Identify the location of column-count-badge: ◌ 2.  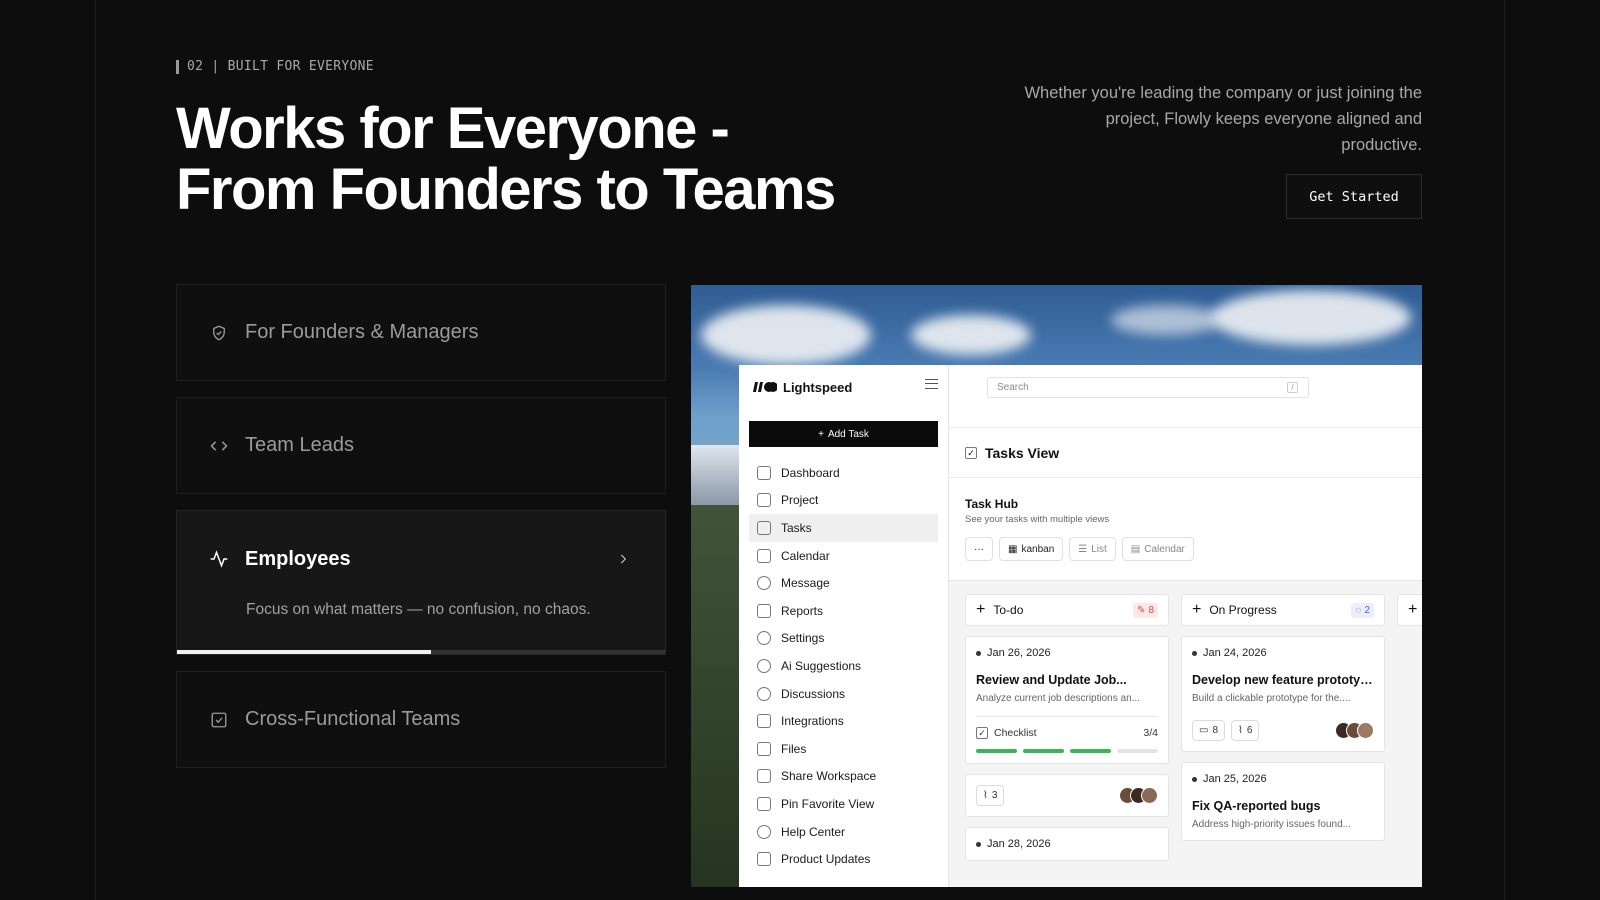
(1362, 610).